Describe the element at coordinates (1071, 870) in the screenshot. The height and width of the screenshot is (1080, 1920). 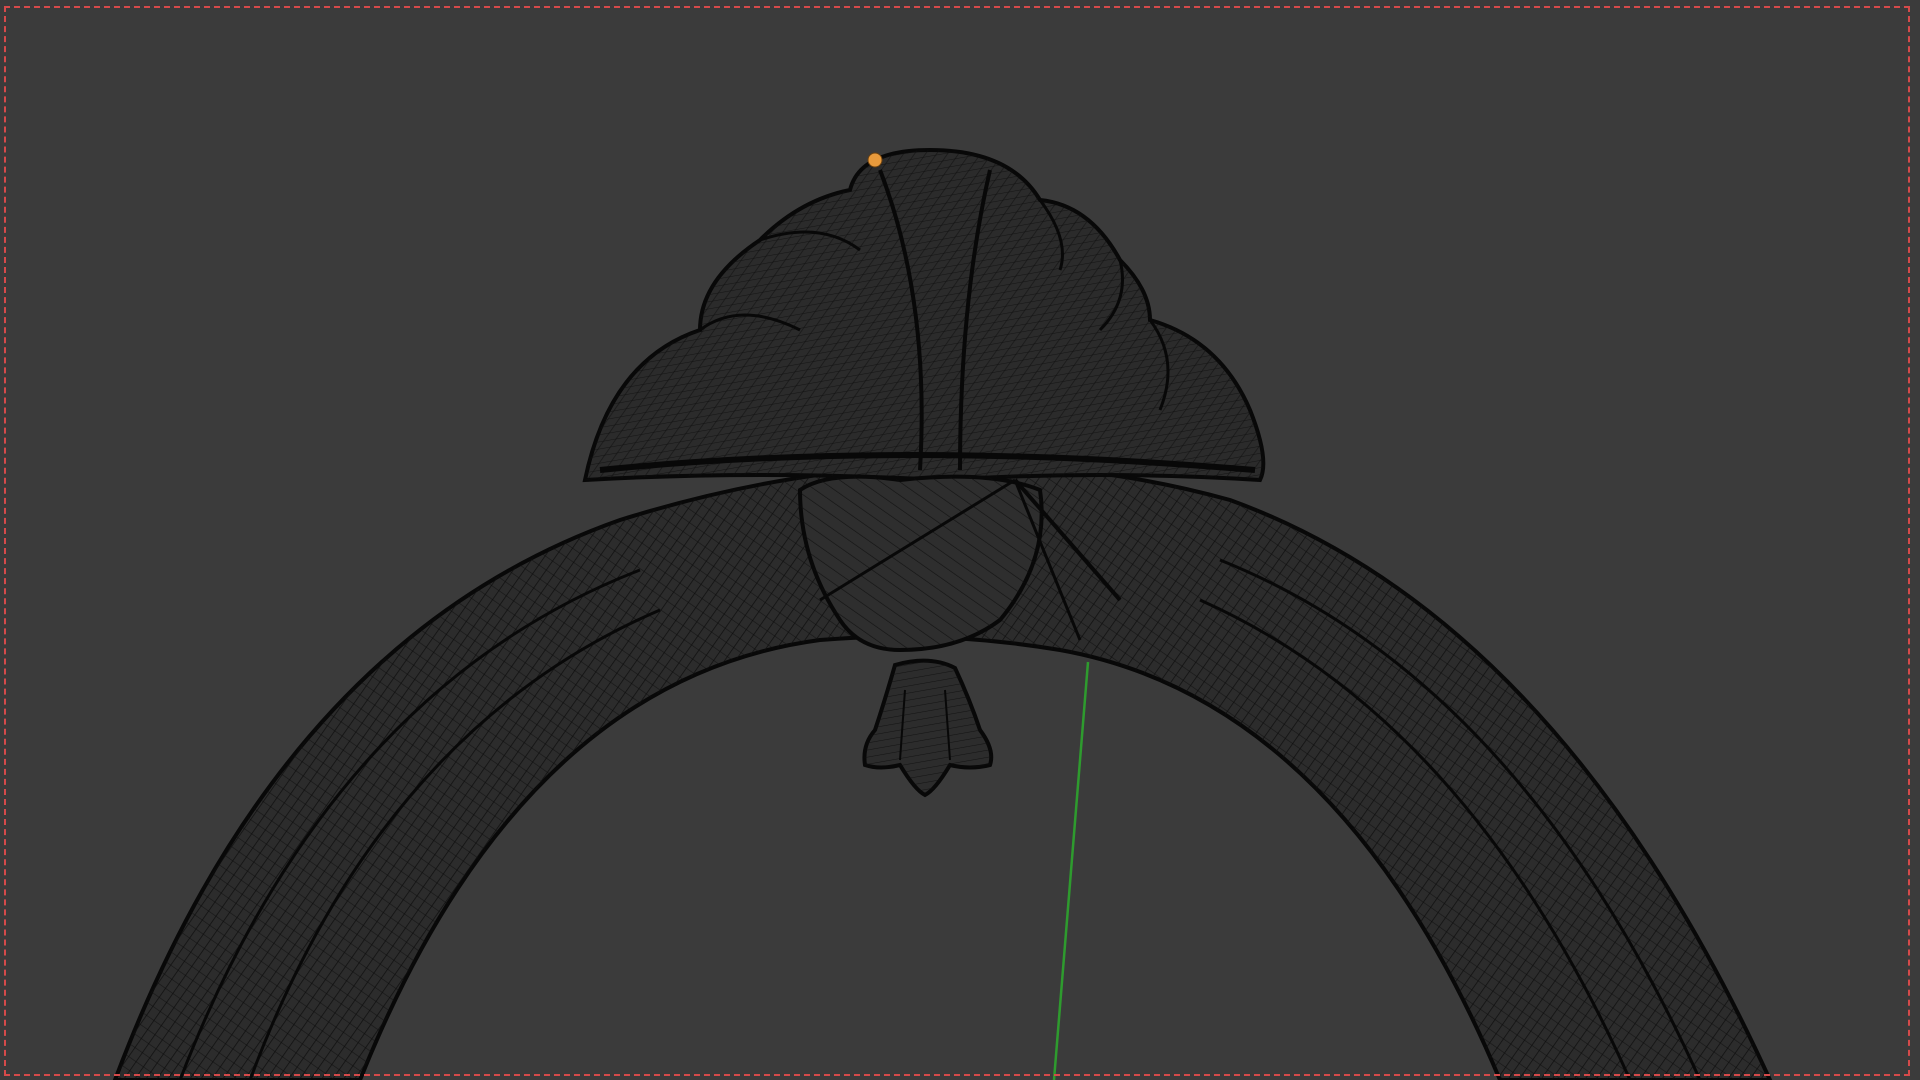
I see `y-axis-line` at that location.